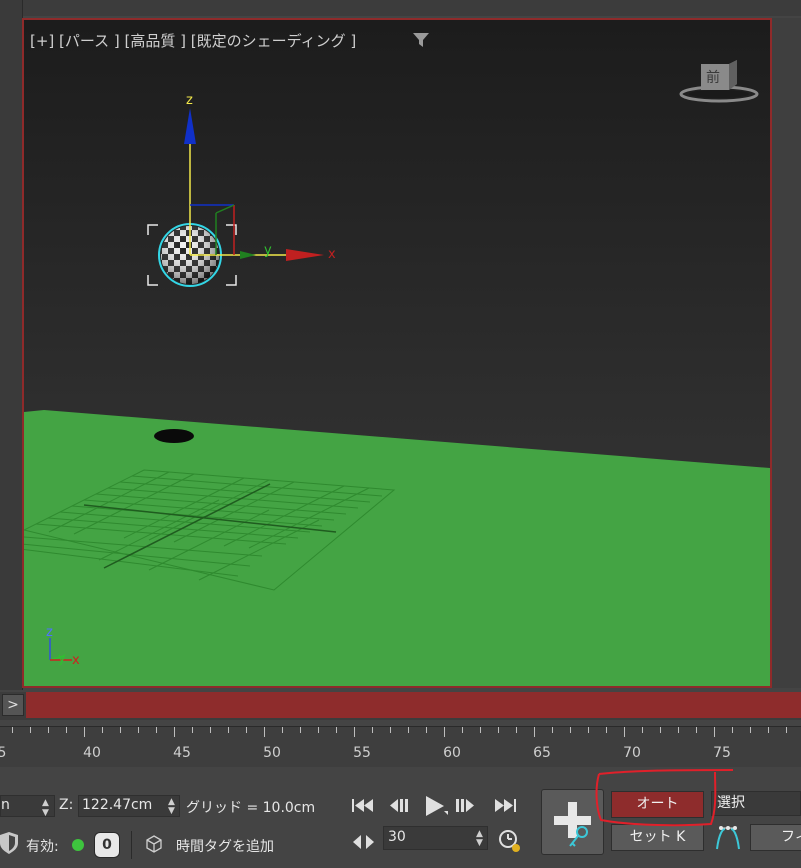 The width and height of the screenshot is (801, 868). What do you see at coordinates (42, 847) in the screenshot?
I see `enabled-label: 有効:` at bounding box center [42, 847].